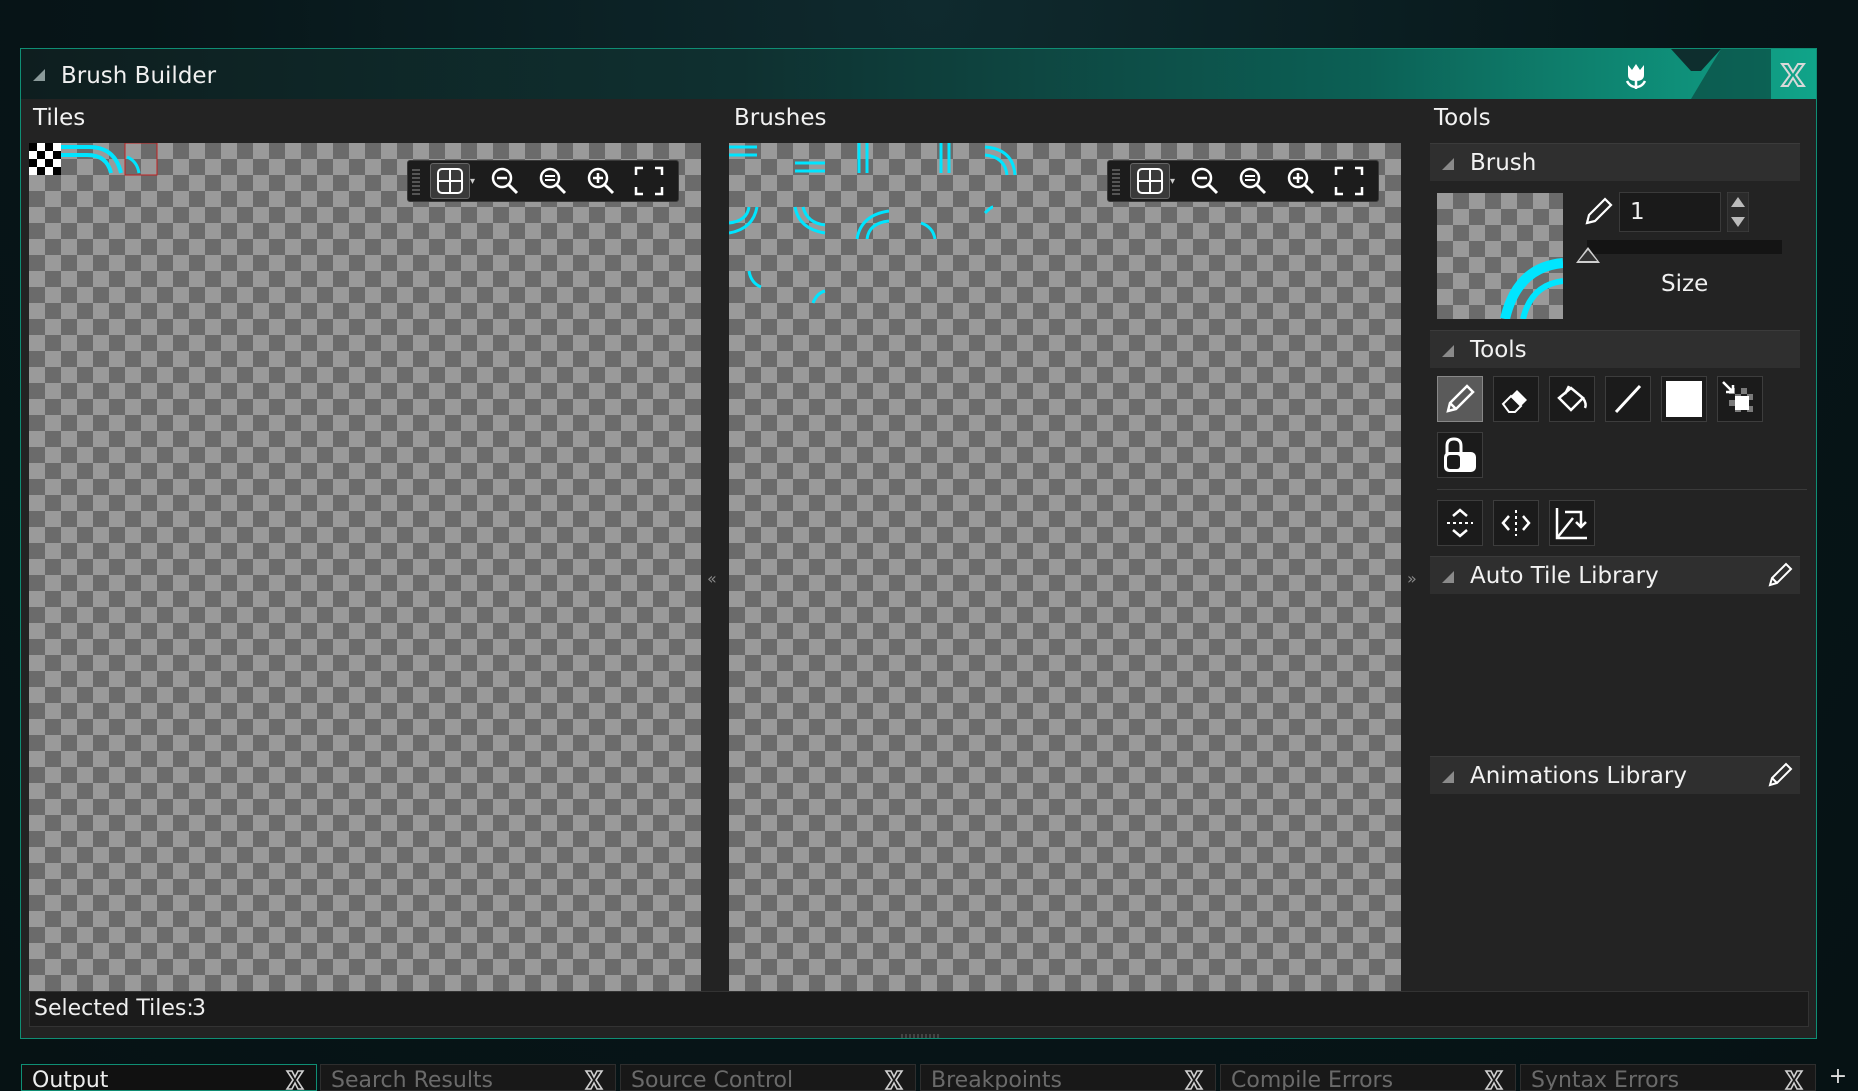 The image size is (1858, 1091). Describe the element at coordinates (1636, 76) in the screenshot. I see `tulip-icon` at that location.